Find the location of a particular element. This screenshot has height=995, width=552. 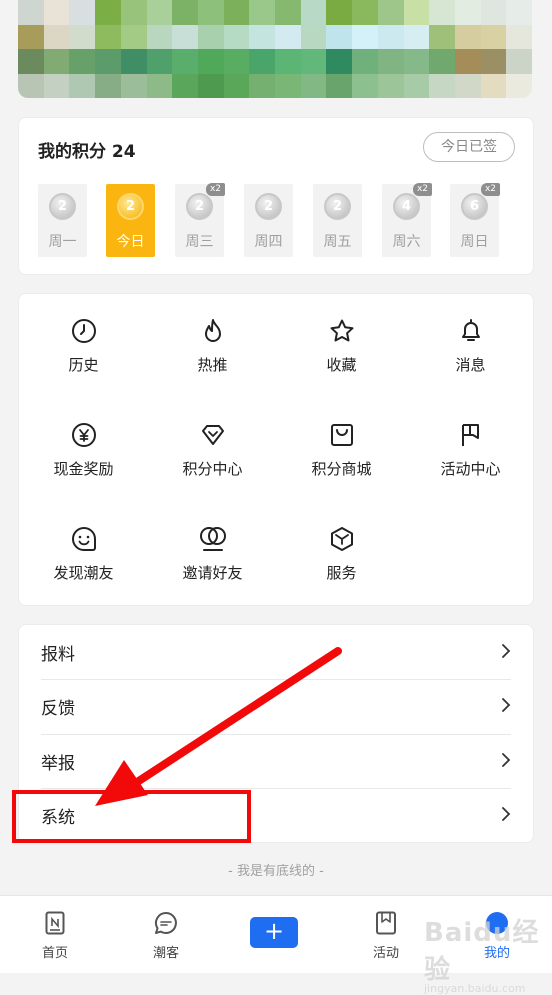

grid-label: 邀请好友 is located at coordinates (212, 573).